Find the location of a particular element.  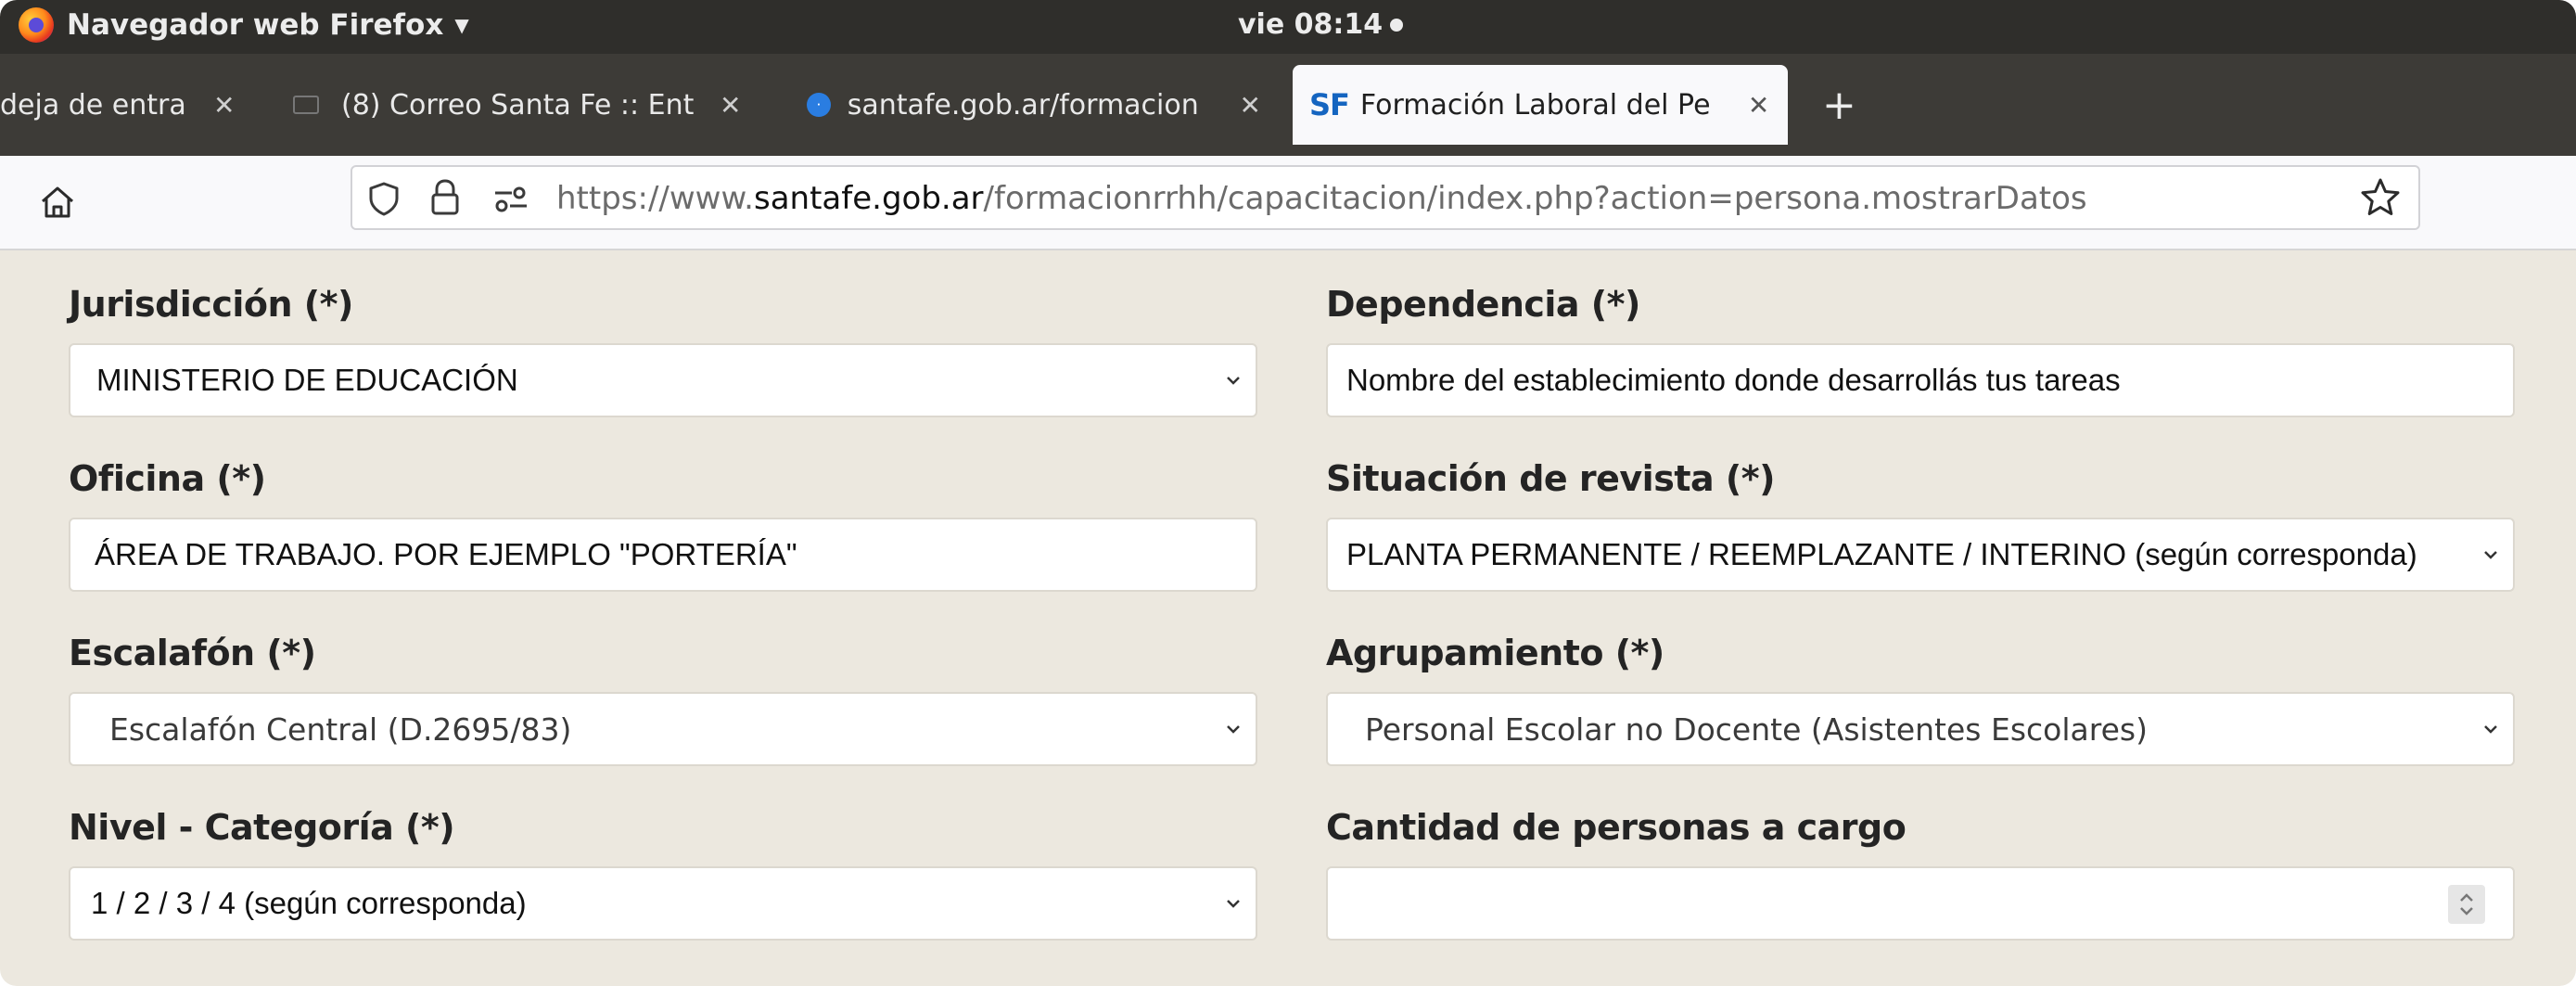

oficina-value: ÁREA DE TRABAJO. POR EJEMPLO "PORTERÍA" is located at coordinates (446, 554).